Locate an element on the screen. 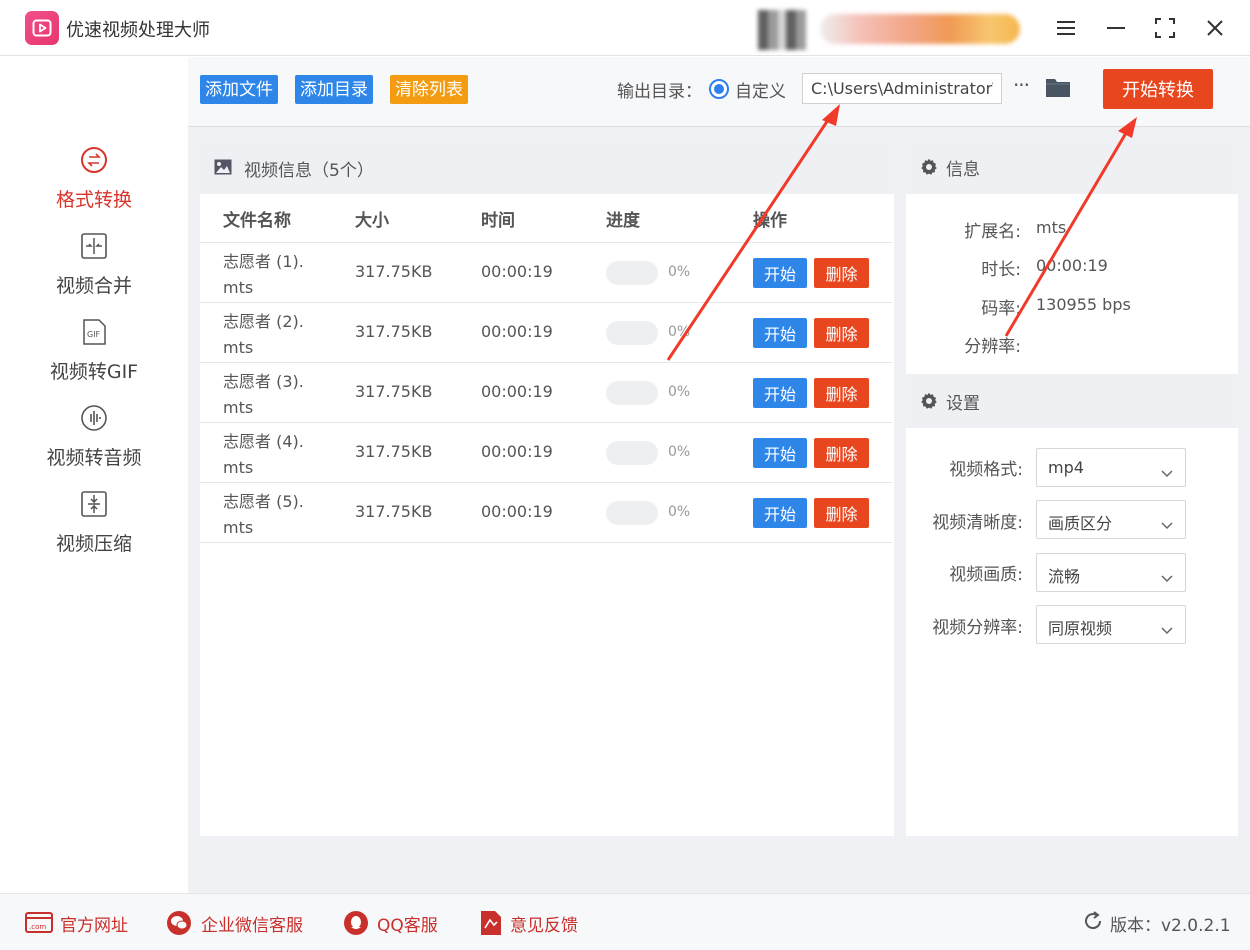  minimize-icon is located at coordinates (1116, 28).